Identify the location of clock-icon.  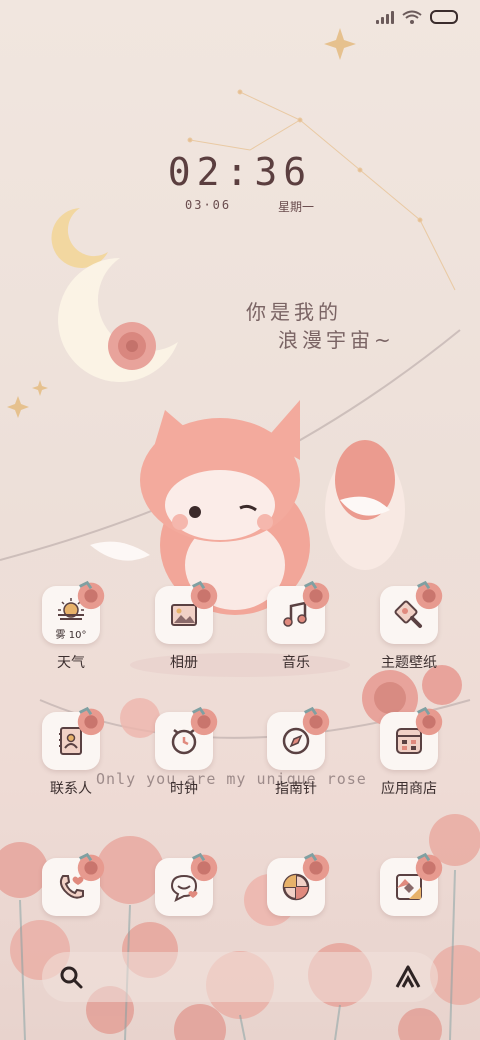
(186, 738).